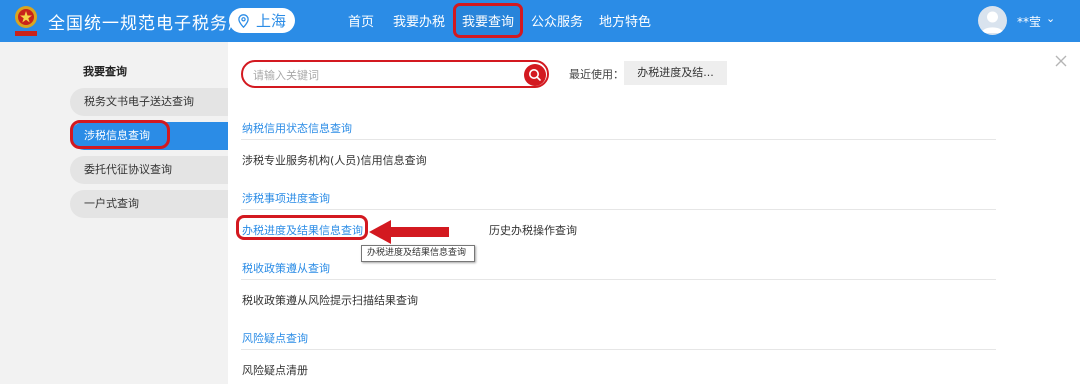 This screenshot has width=1080, height=384. Describe the element at coordinates (120, 134) in the screenshot. I see `sidebar-highlight-box` at that location.